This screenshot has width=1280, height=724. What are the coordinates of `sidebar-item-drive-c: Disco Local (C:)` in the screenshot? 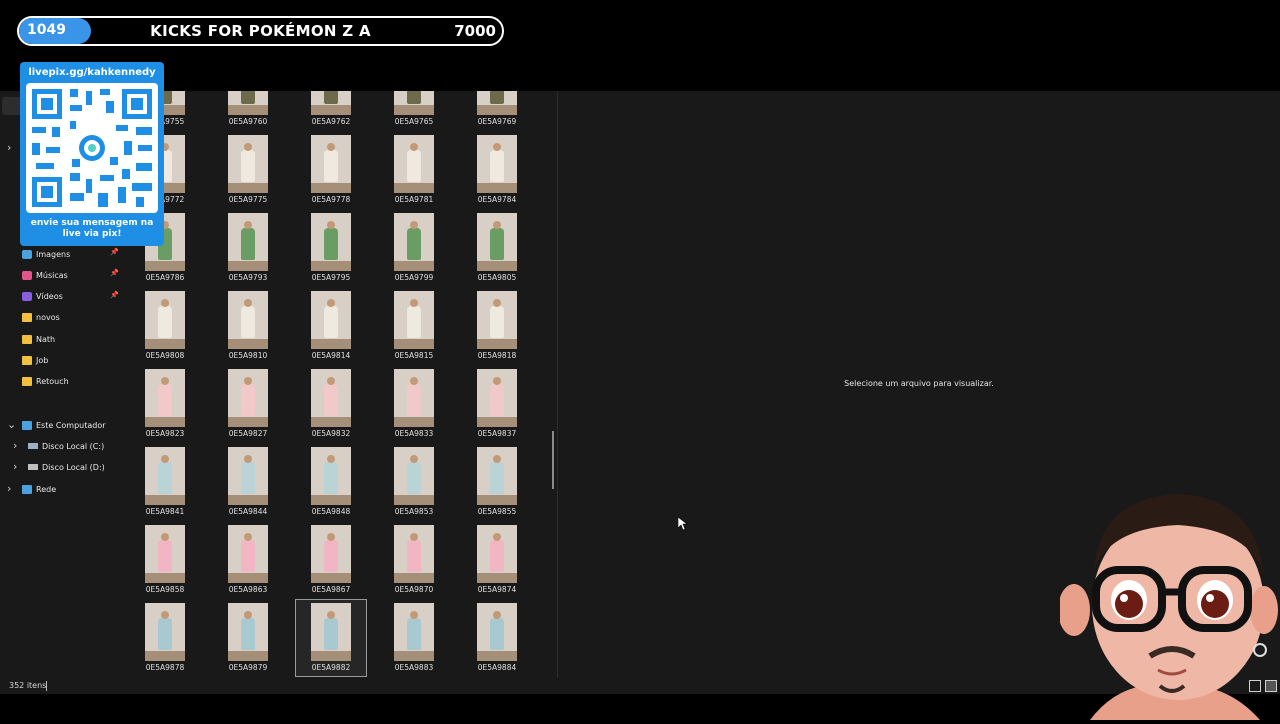 It's located at (66, 446).